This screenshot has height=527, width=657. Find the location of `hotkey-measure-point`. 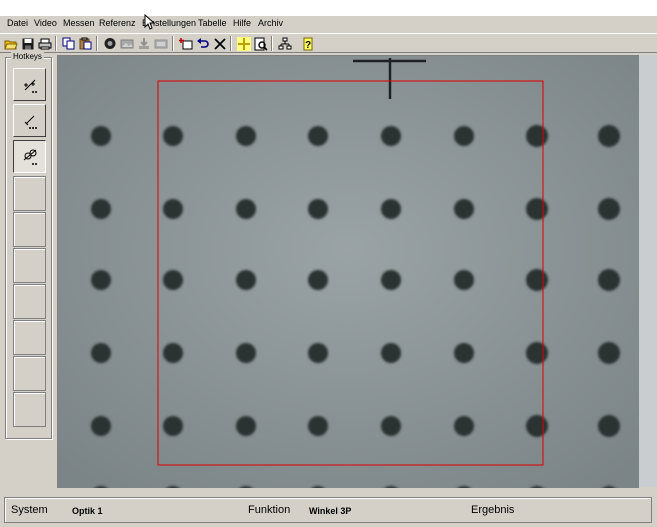

hotkey-measure-point is located at coordinates (29, 84).